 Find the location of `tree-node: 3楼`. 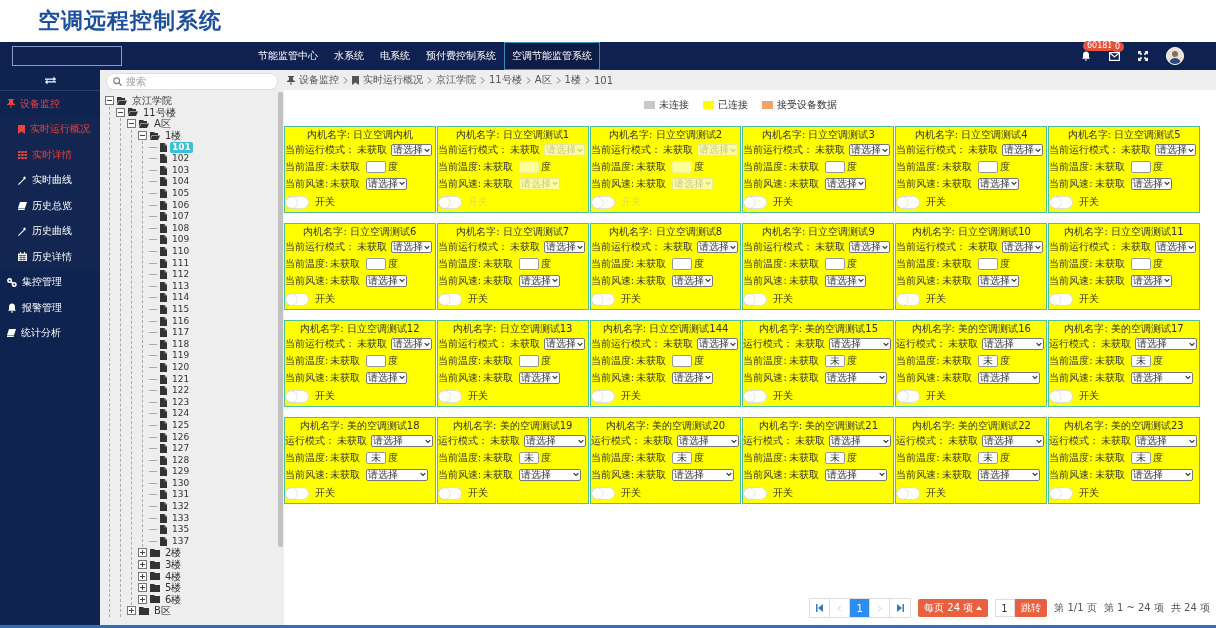

tree-node: 3楼 is located at coordinates (173, 565).